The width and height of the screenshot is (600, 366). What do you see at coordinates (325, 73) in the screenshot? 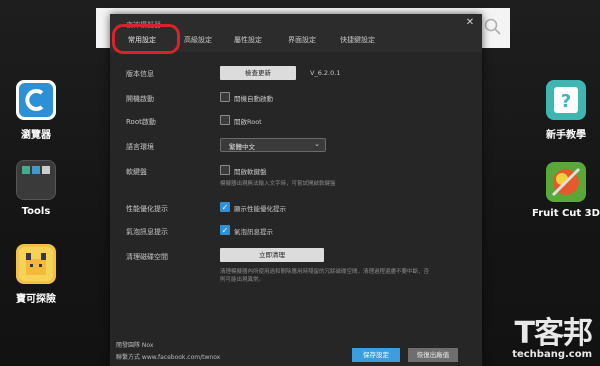
I see `version-value: V_6.2.0.1` at bounding box center [325, 73].